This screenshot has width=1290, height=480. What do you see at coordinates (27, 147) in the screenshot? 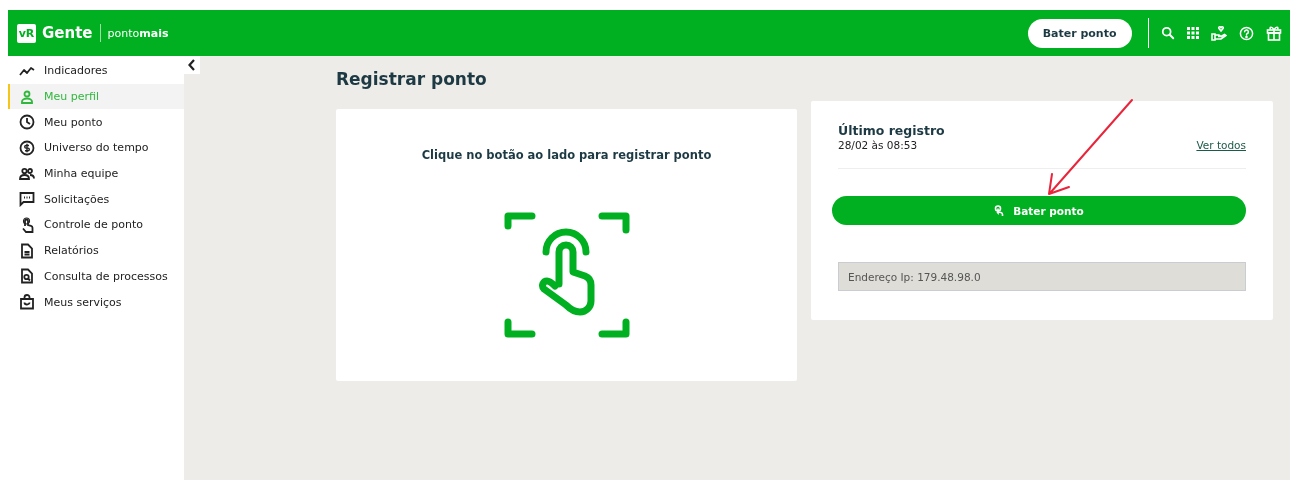
I see `dollar-circle-icon` at bounding box center [27, 147].